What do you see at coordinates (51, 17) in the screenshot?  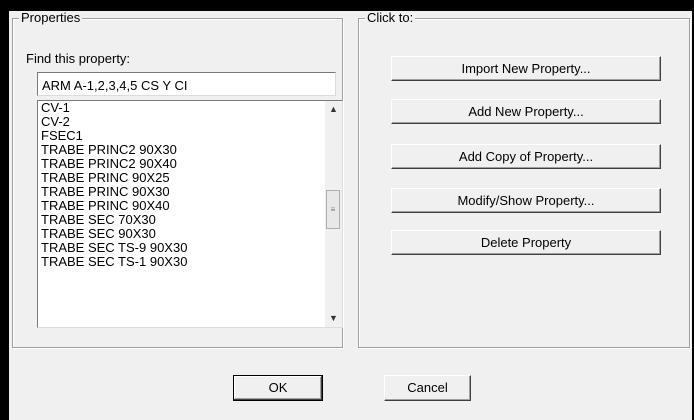 I see `properties-group-title: Properties` at bounding box center [51, 17].